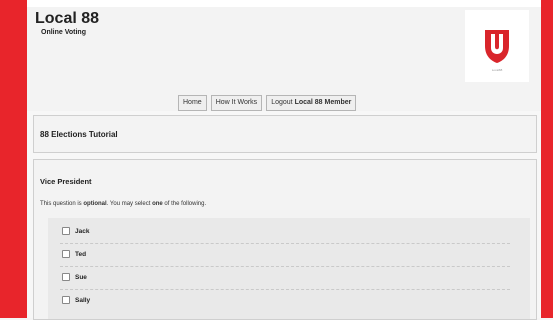 The image size is (553, 320). I want to click on option-ted: Ted, so click(285, 255).